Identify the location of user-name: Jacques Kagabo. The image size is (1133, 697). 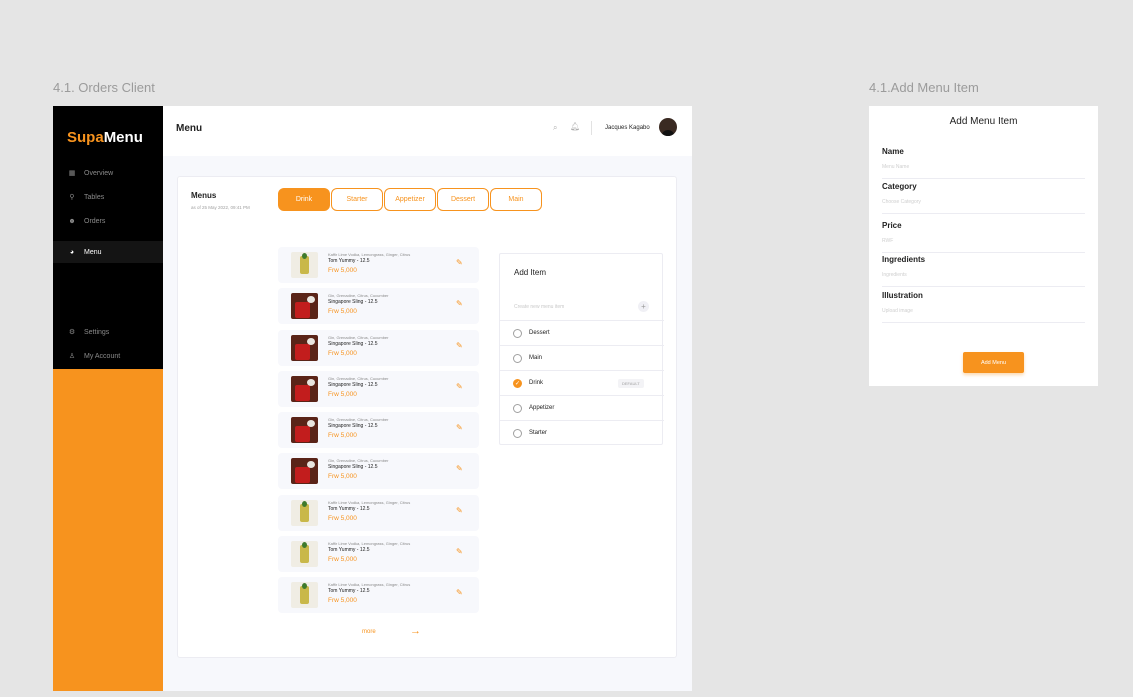
(627, 128).